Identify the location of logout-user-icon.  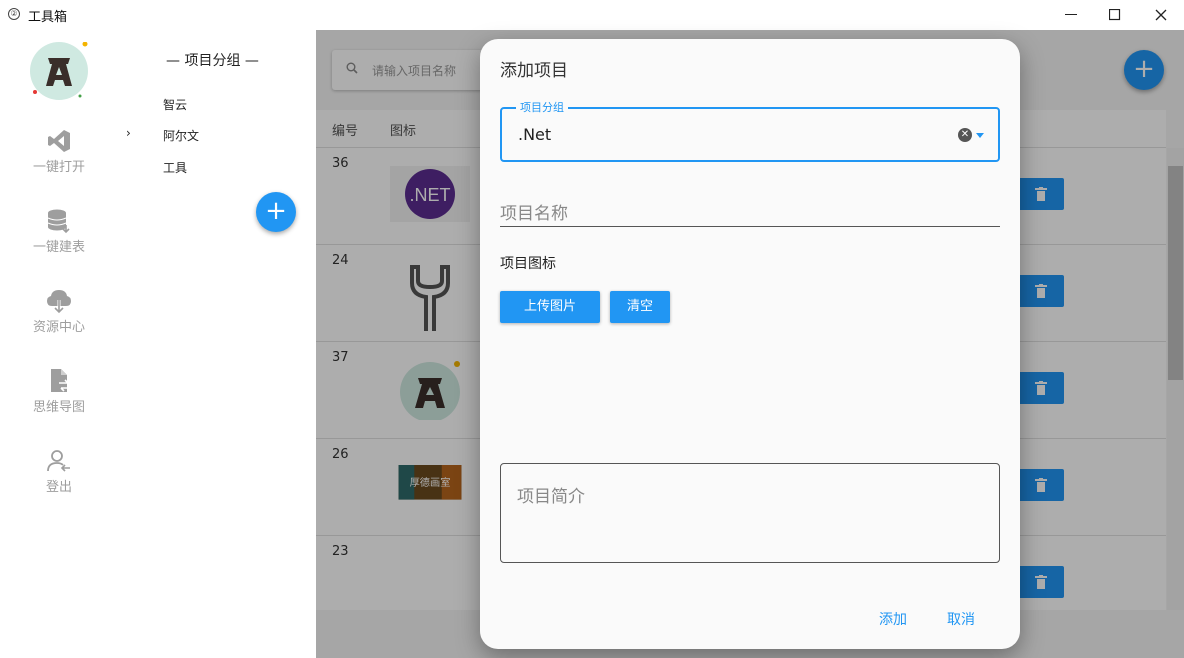
(58, 461).